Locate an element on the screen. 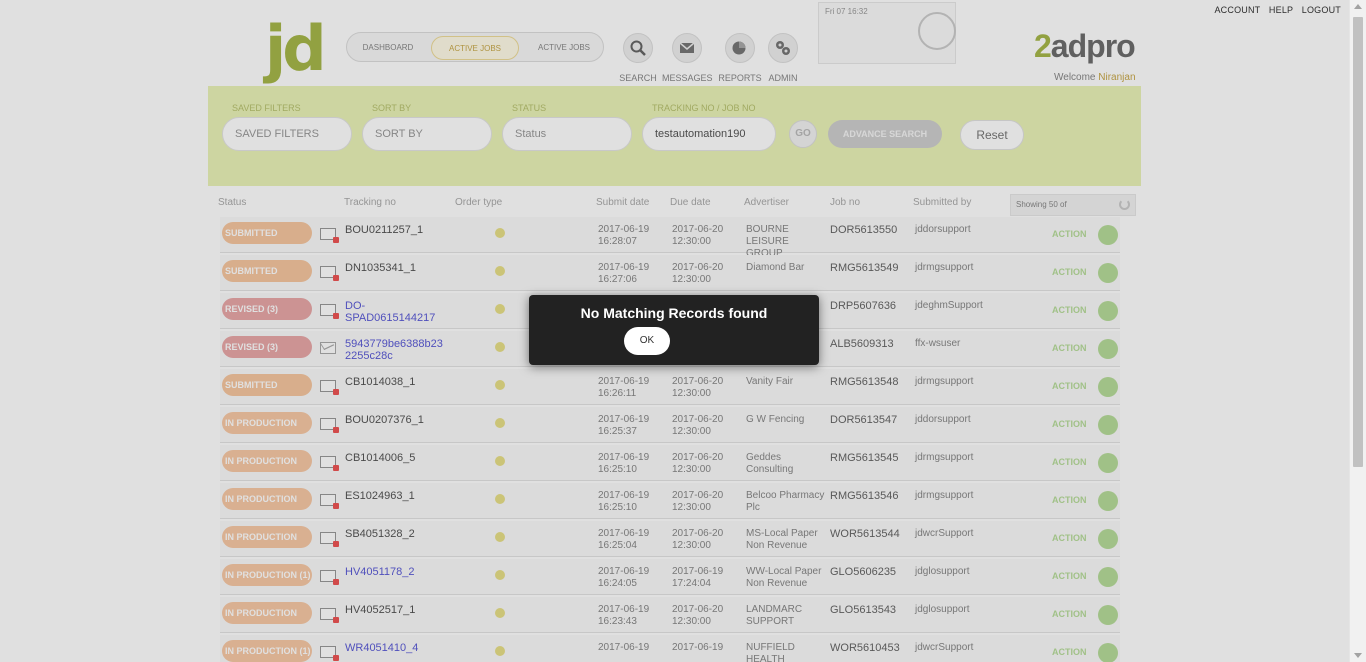 Image resolution: width=1366 pixels, height=662 pixels. alert-message: No Matching Records found is located at coordinates (674, 313).